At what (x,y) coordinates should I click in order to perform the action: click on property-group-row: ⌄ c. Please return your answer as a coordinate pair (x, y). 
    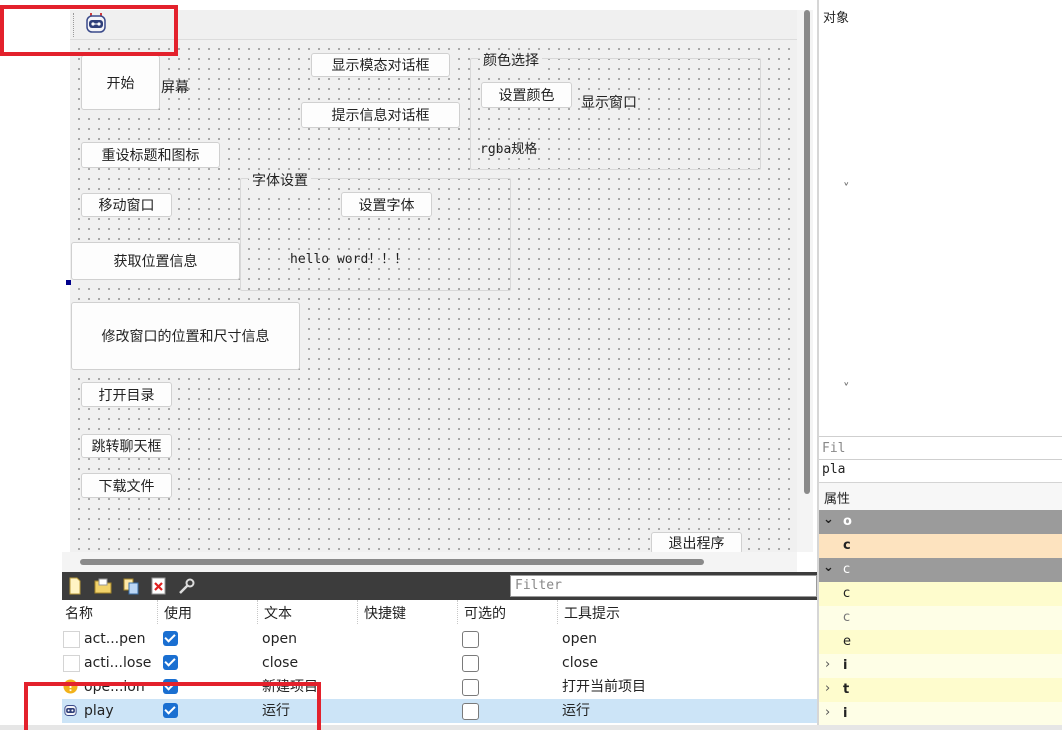
    Looking at the image, I should click on (940, 570).